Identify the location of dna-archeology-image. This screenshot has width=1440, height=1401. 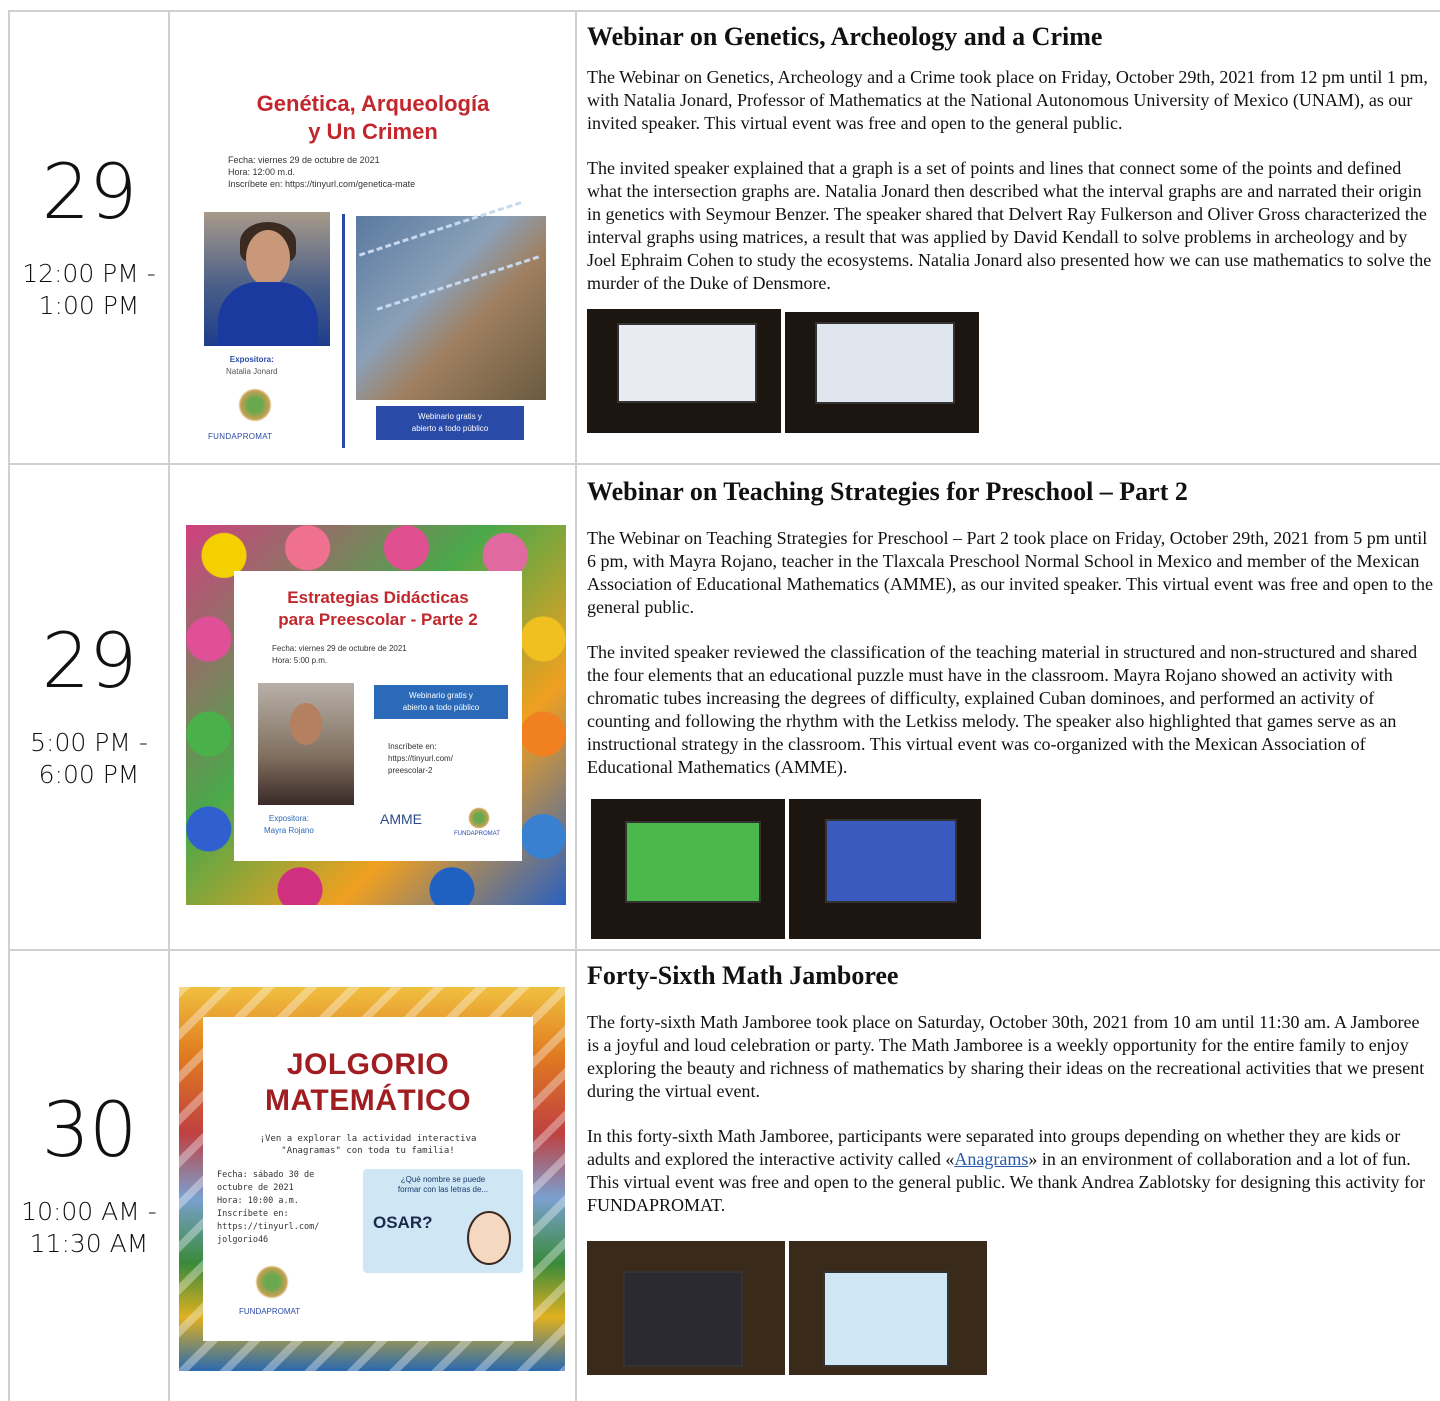
(451, 300).